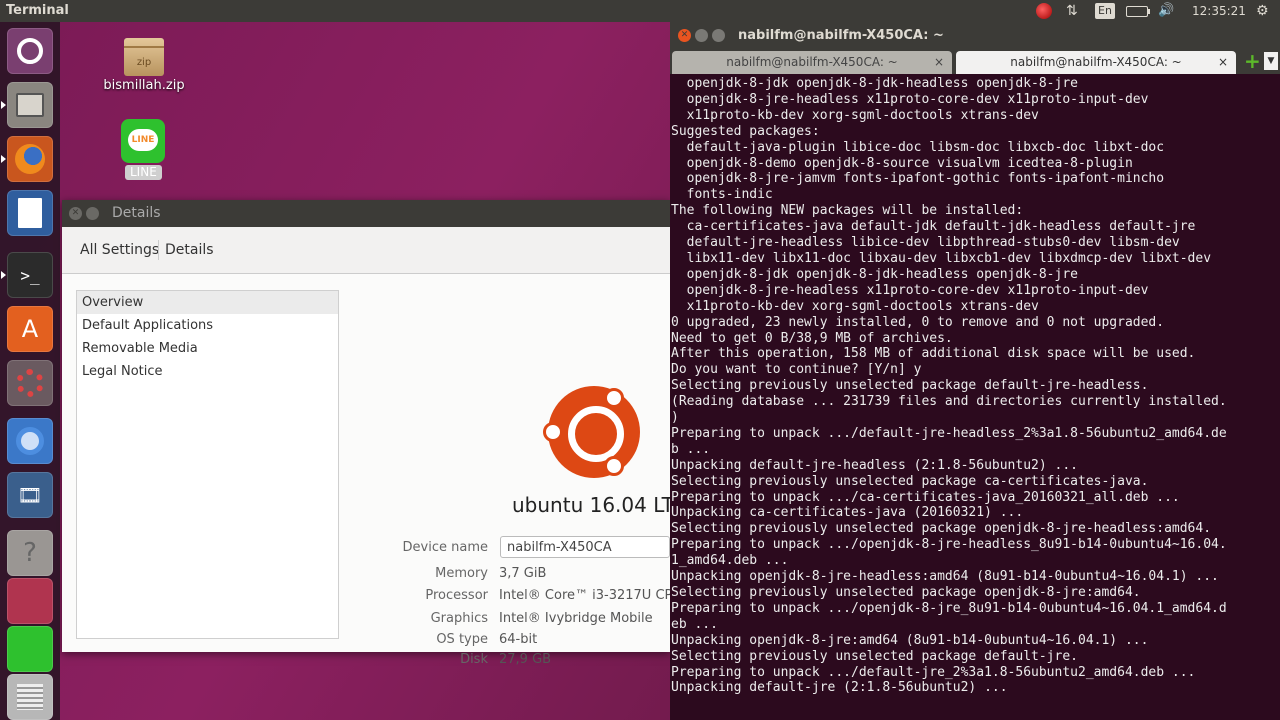 The width and height of the screenshot is (1280, 720). Describe the element at coordinates (119, 250) in the screenshot. I see `crumb-all-settings: All Settings` at that location.